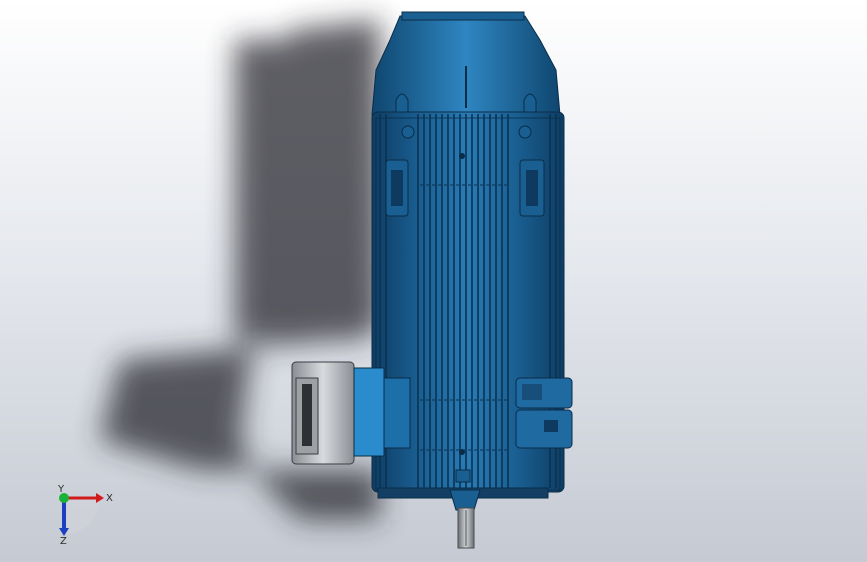 The image size is (867, 562). What do you see at coordinates (80, 513) in the screenshot?
I see `orientation-triad: X Y Z` at bounding box center [80, 513].